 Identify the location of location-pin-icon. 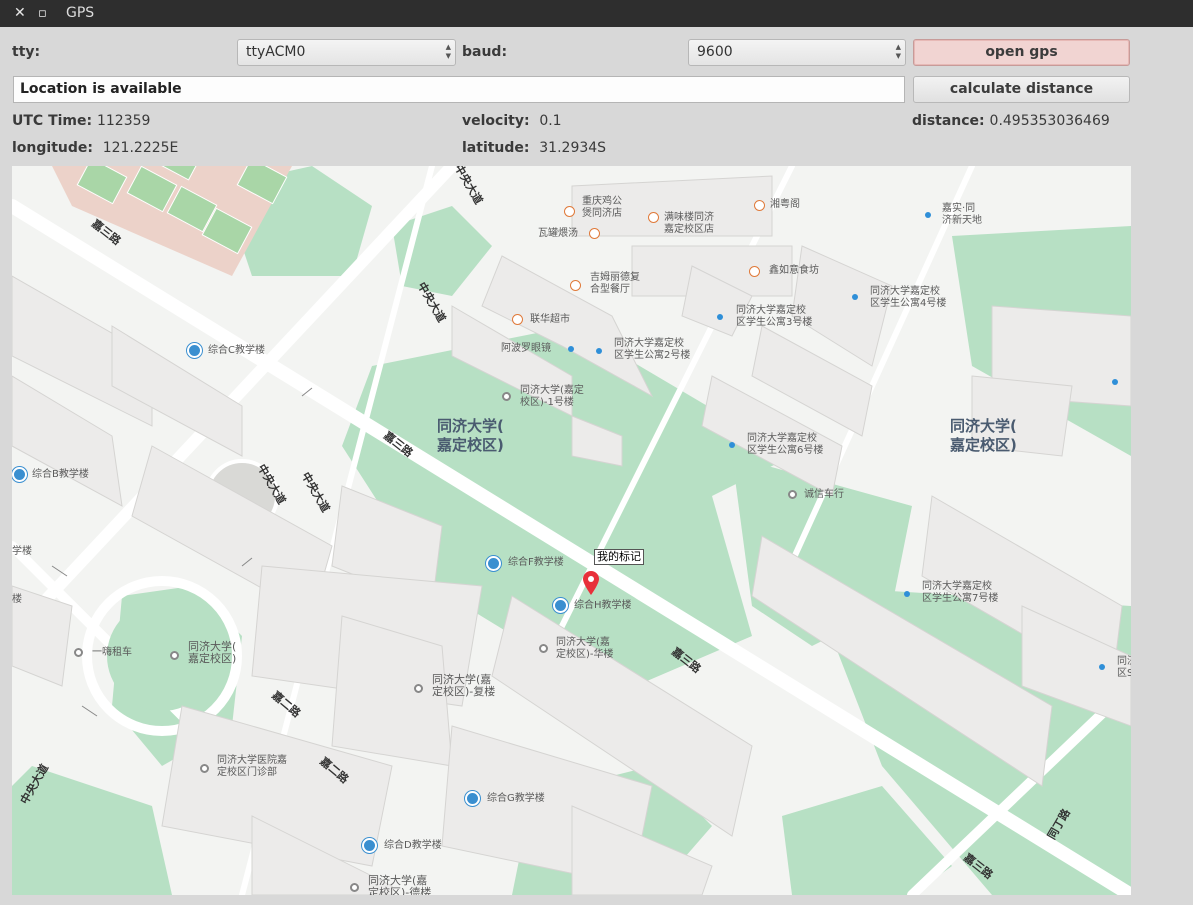
(591, 583).